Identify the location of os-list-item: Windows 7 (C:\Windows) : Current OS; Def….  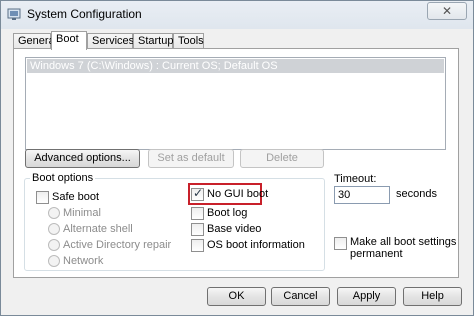
(235, 66).